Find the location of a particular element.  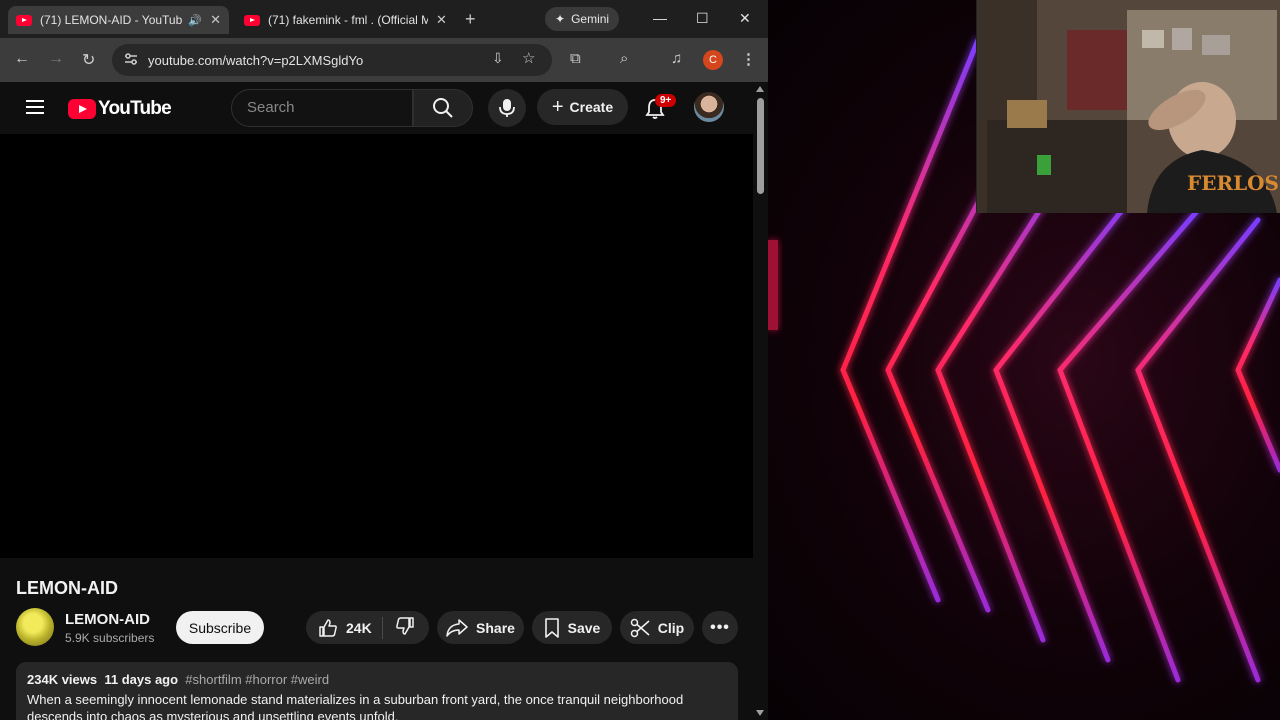

more-actions-button: ••• is located at coordinates (720, 627).